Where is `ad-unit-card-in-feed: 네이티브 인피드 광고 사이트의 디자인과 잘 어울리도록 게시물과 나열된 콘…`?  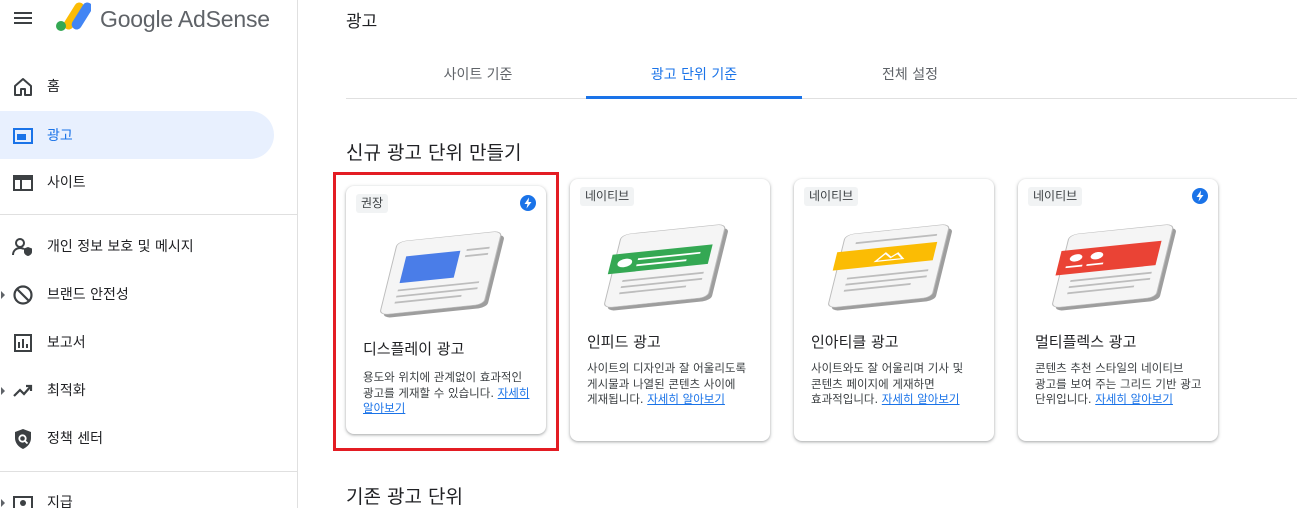
ad-unit-card-in-feed: 네이티브 인피드 광고 사이트의 디자인과 잘 어울리도록 게시물과 나열된 콘… is located at coordinates (670, 310).